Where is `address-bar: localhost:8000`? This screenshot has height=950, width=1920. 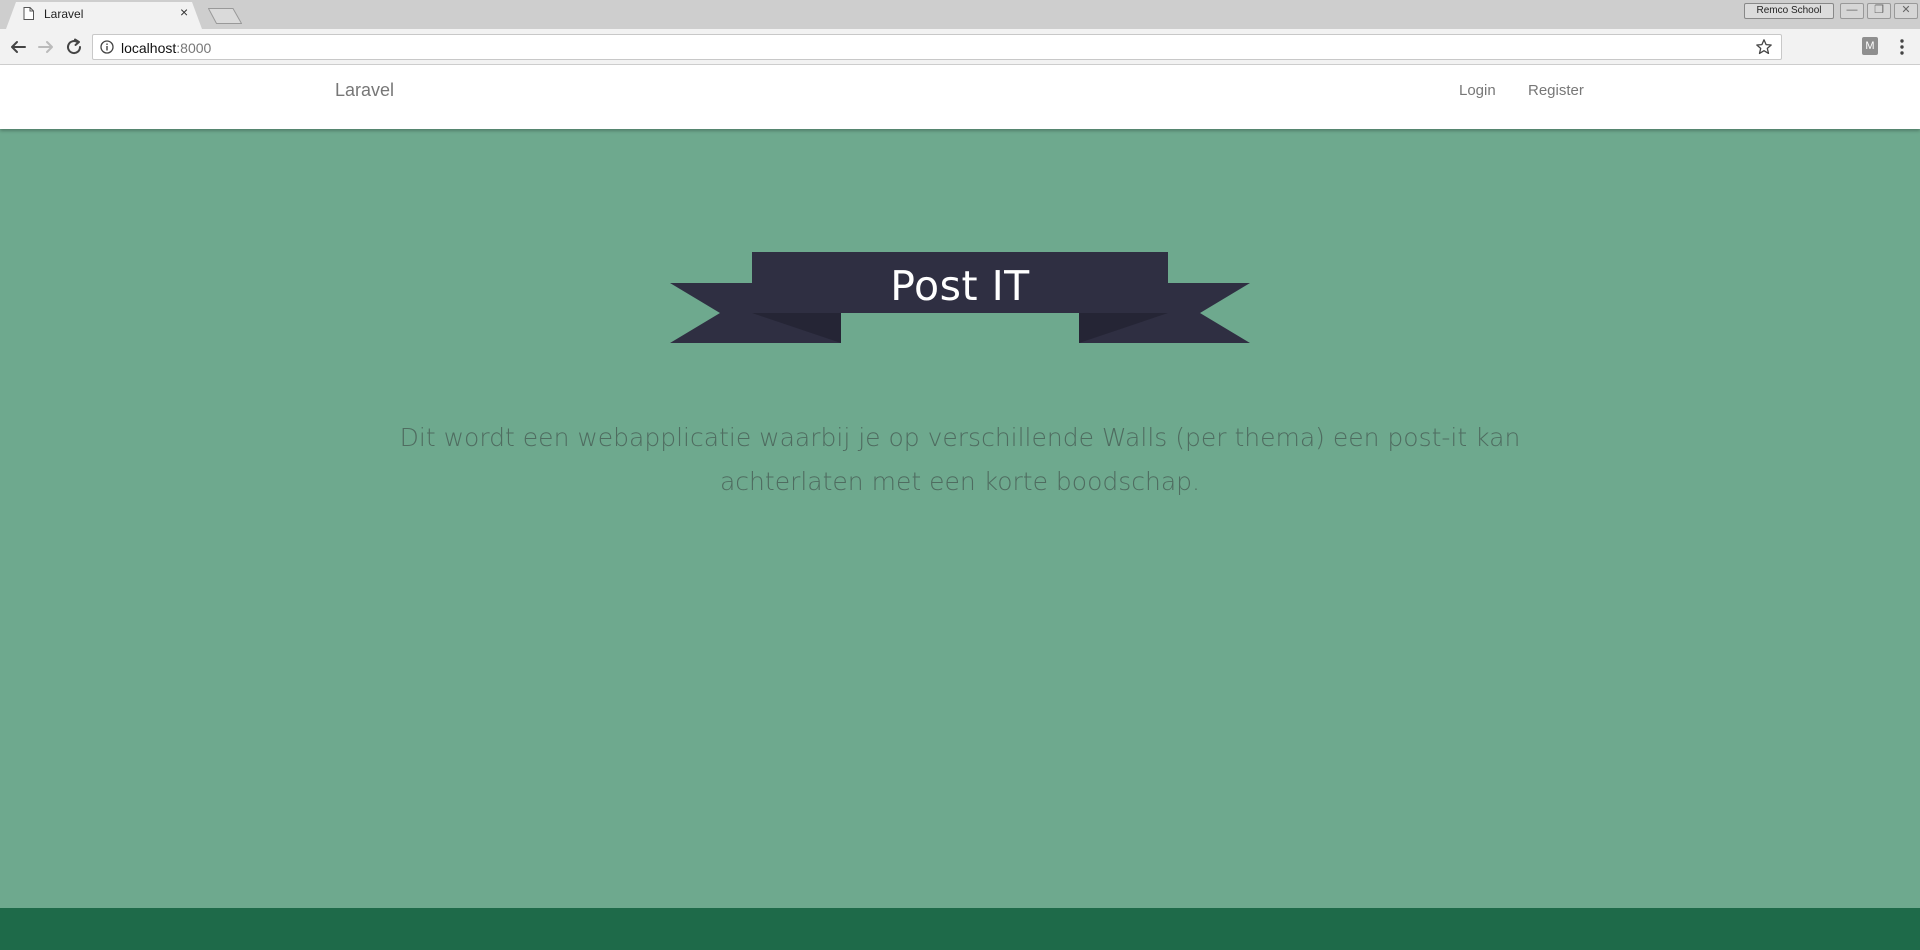
address-bar: localhost:8000 is located at coordinates (937, 47).